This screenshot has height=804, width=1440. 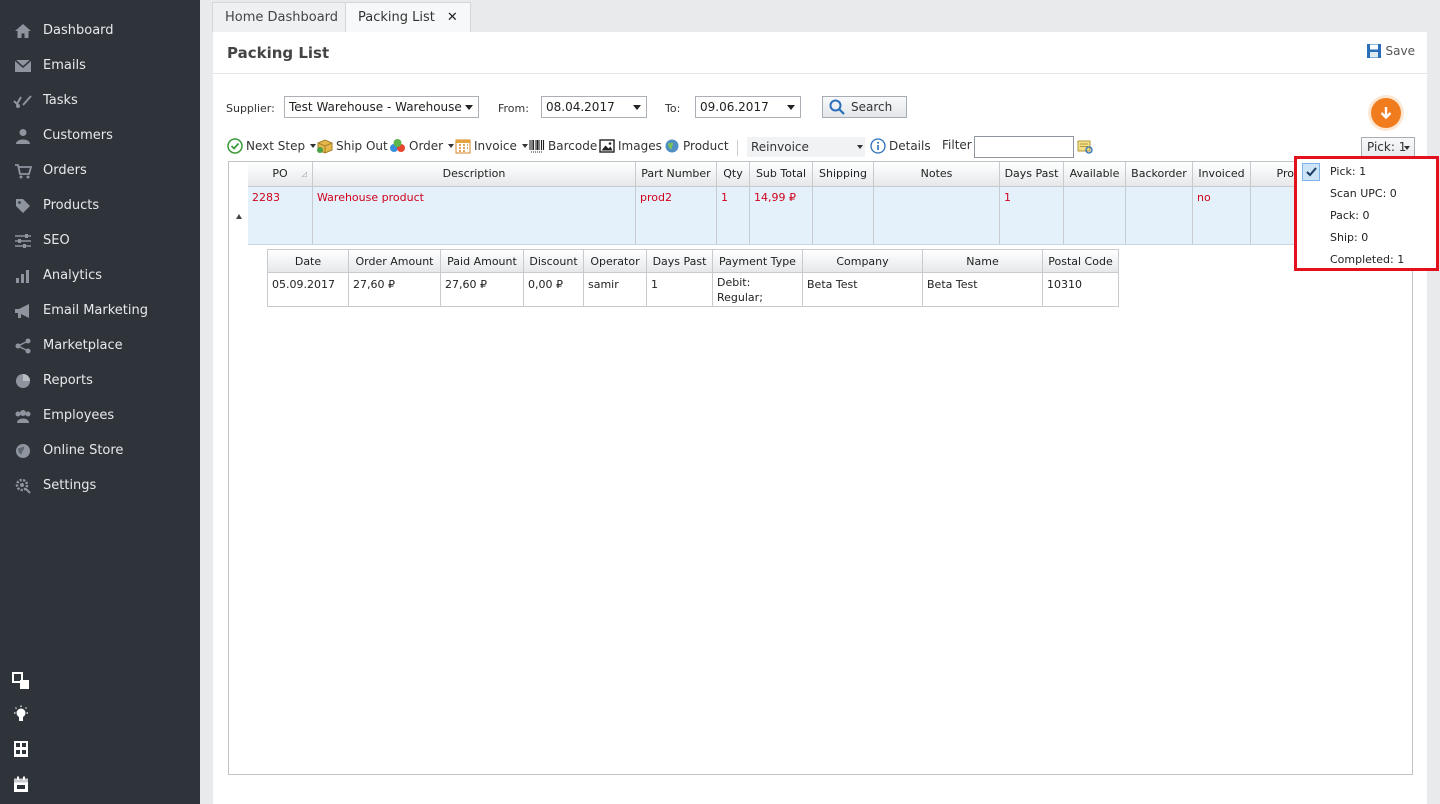 I want to click on detail-cell-postal-code: 10310, so click(x=1081, y=290).